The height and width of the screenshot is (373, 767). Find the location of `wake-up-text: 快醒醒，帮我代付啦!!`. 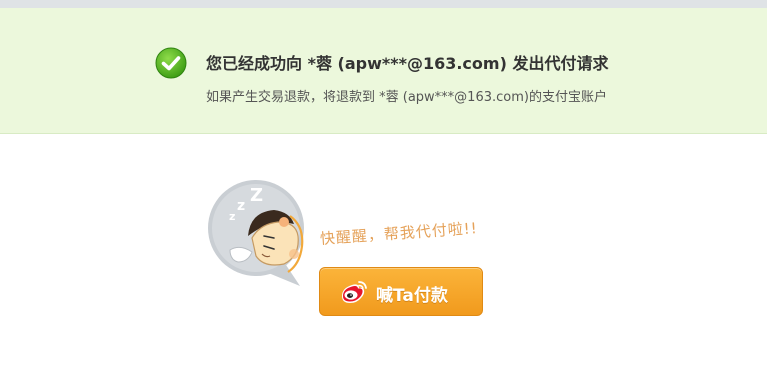

wake-up-text: 快醒醒，帮我代付啦!! is located at coordinates (399, 233).